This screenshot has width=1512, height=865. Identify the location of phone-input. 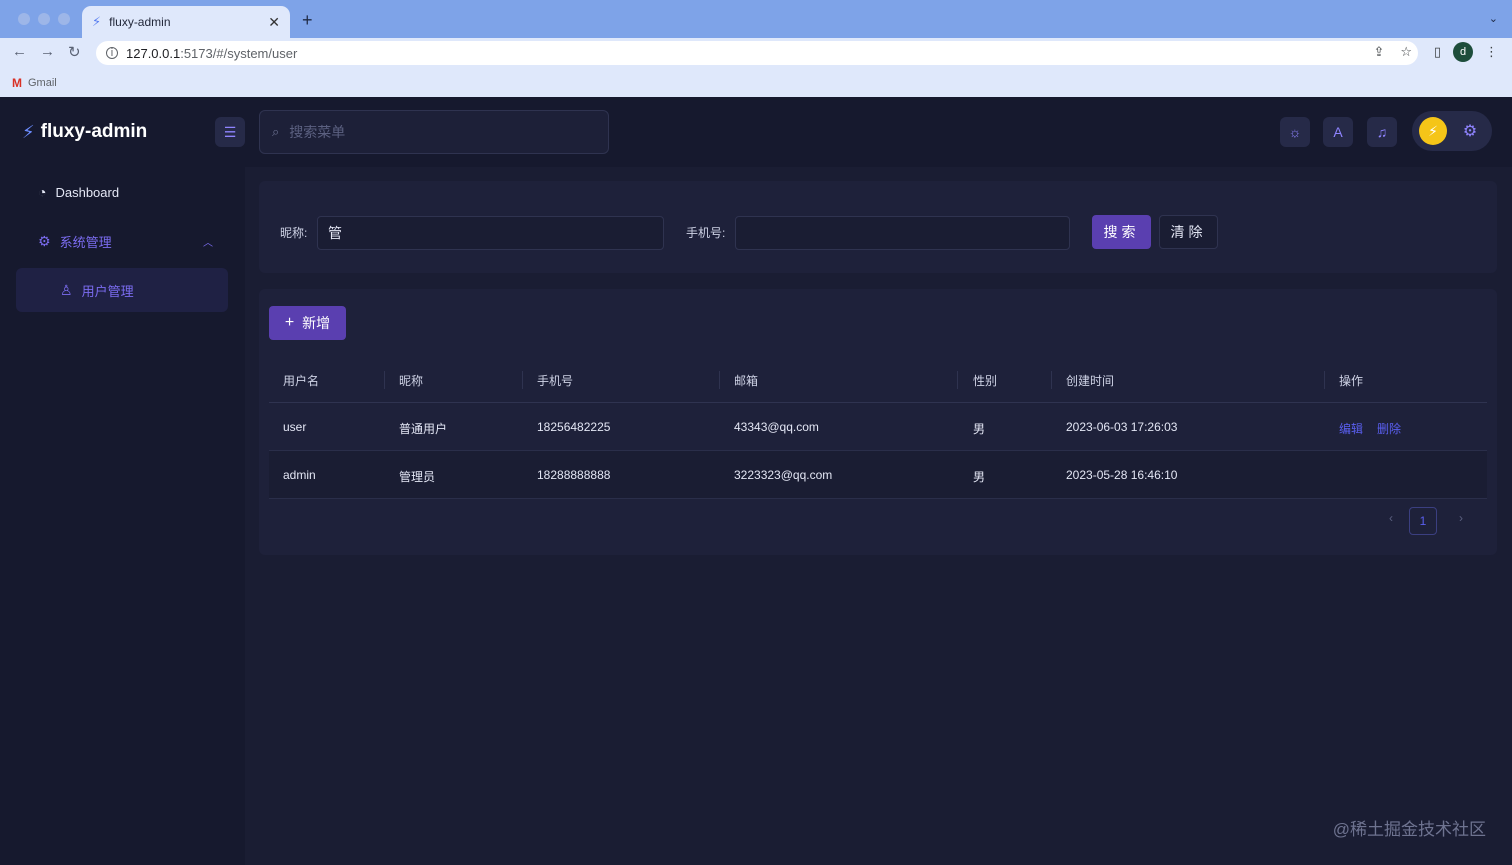
(902, 233).